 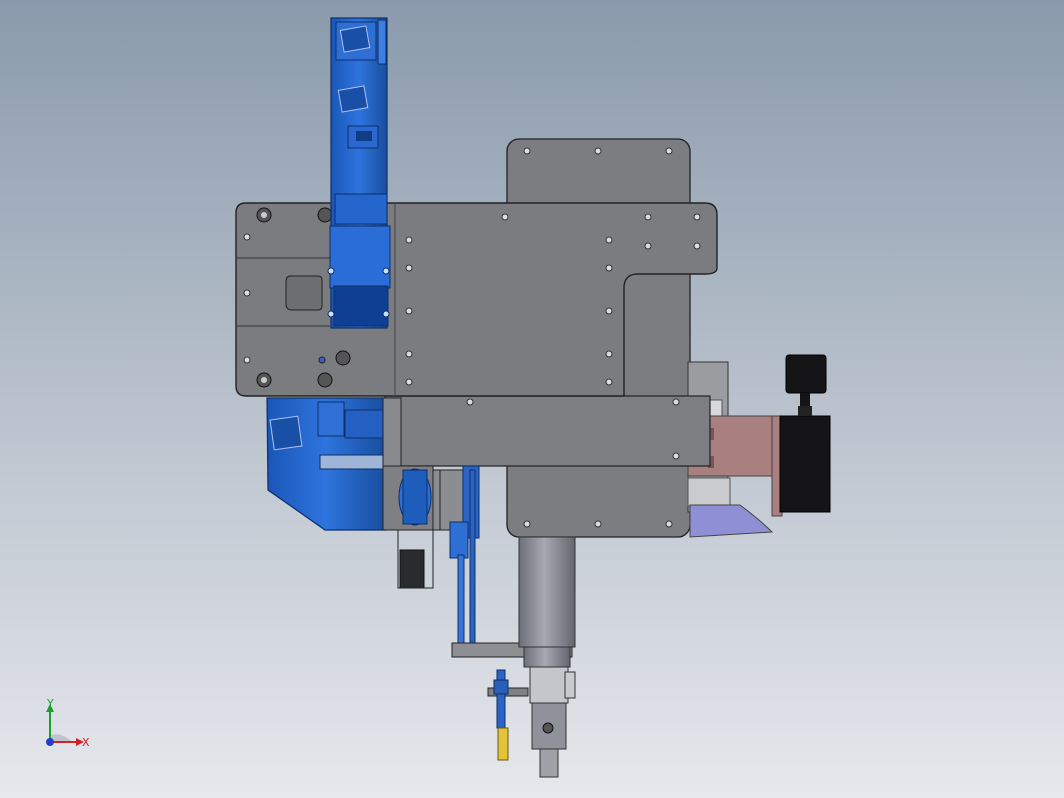 I want to click on vertical-blue-actuator, so click(x=359, y=173).